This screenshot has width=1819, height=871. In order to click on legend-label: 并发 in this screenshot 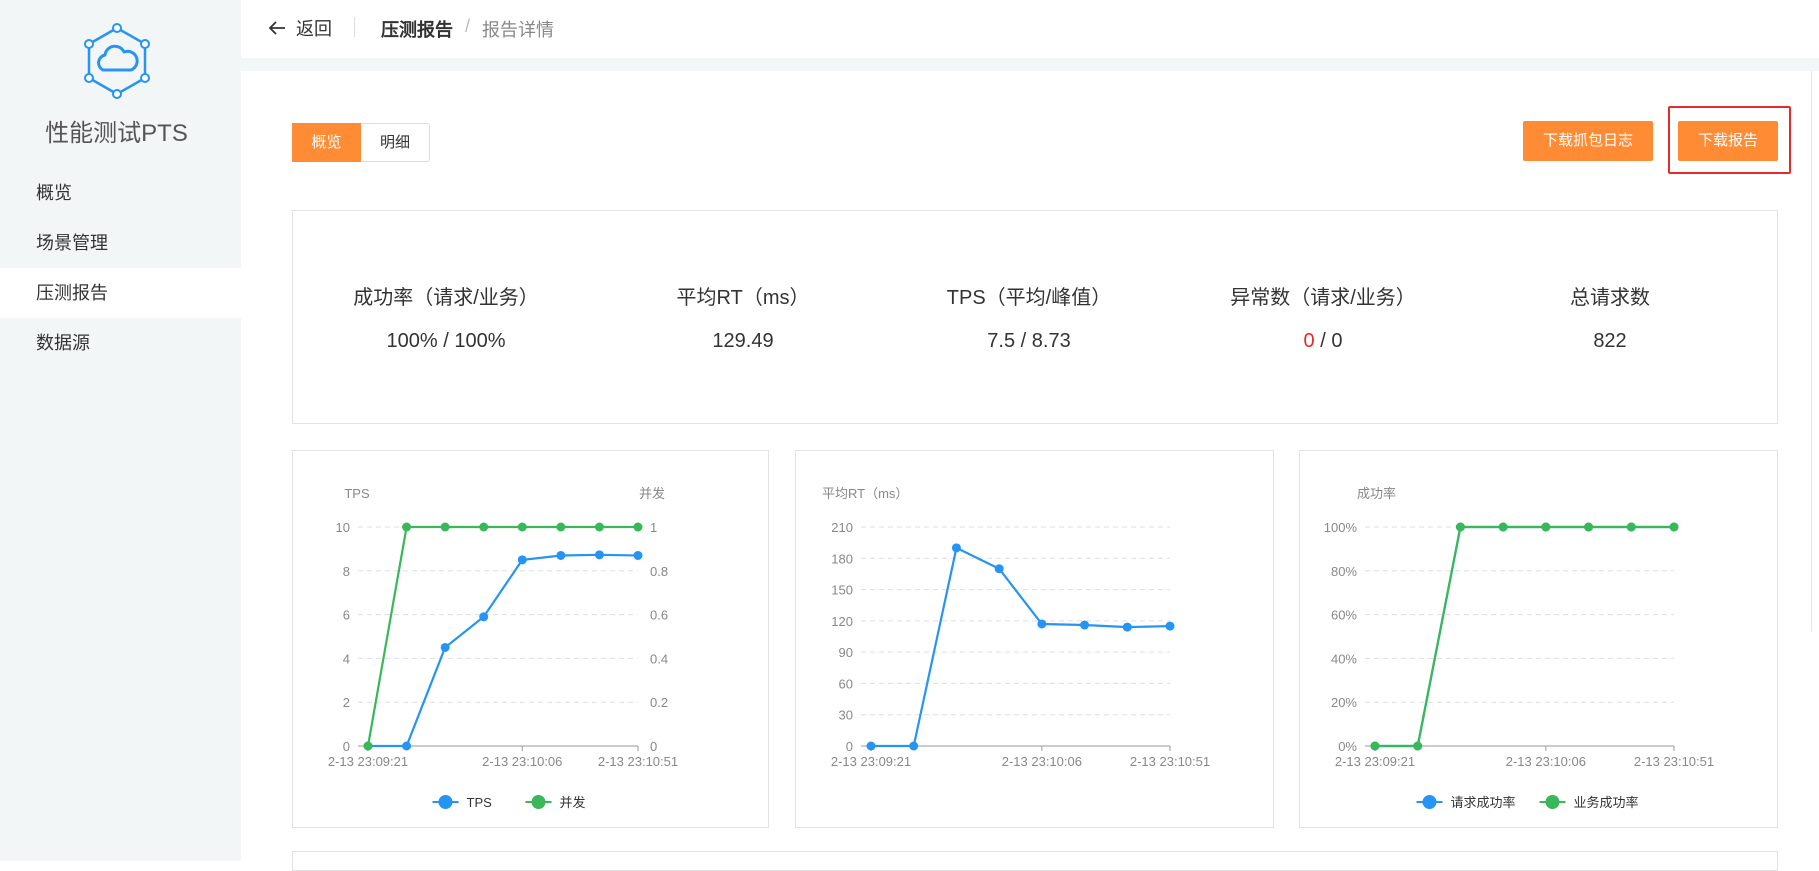, I will do `click(573, 802)`.